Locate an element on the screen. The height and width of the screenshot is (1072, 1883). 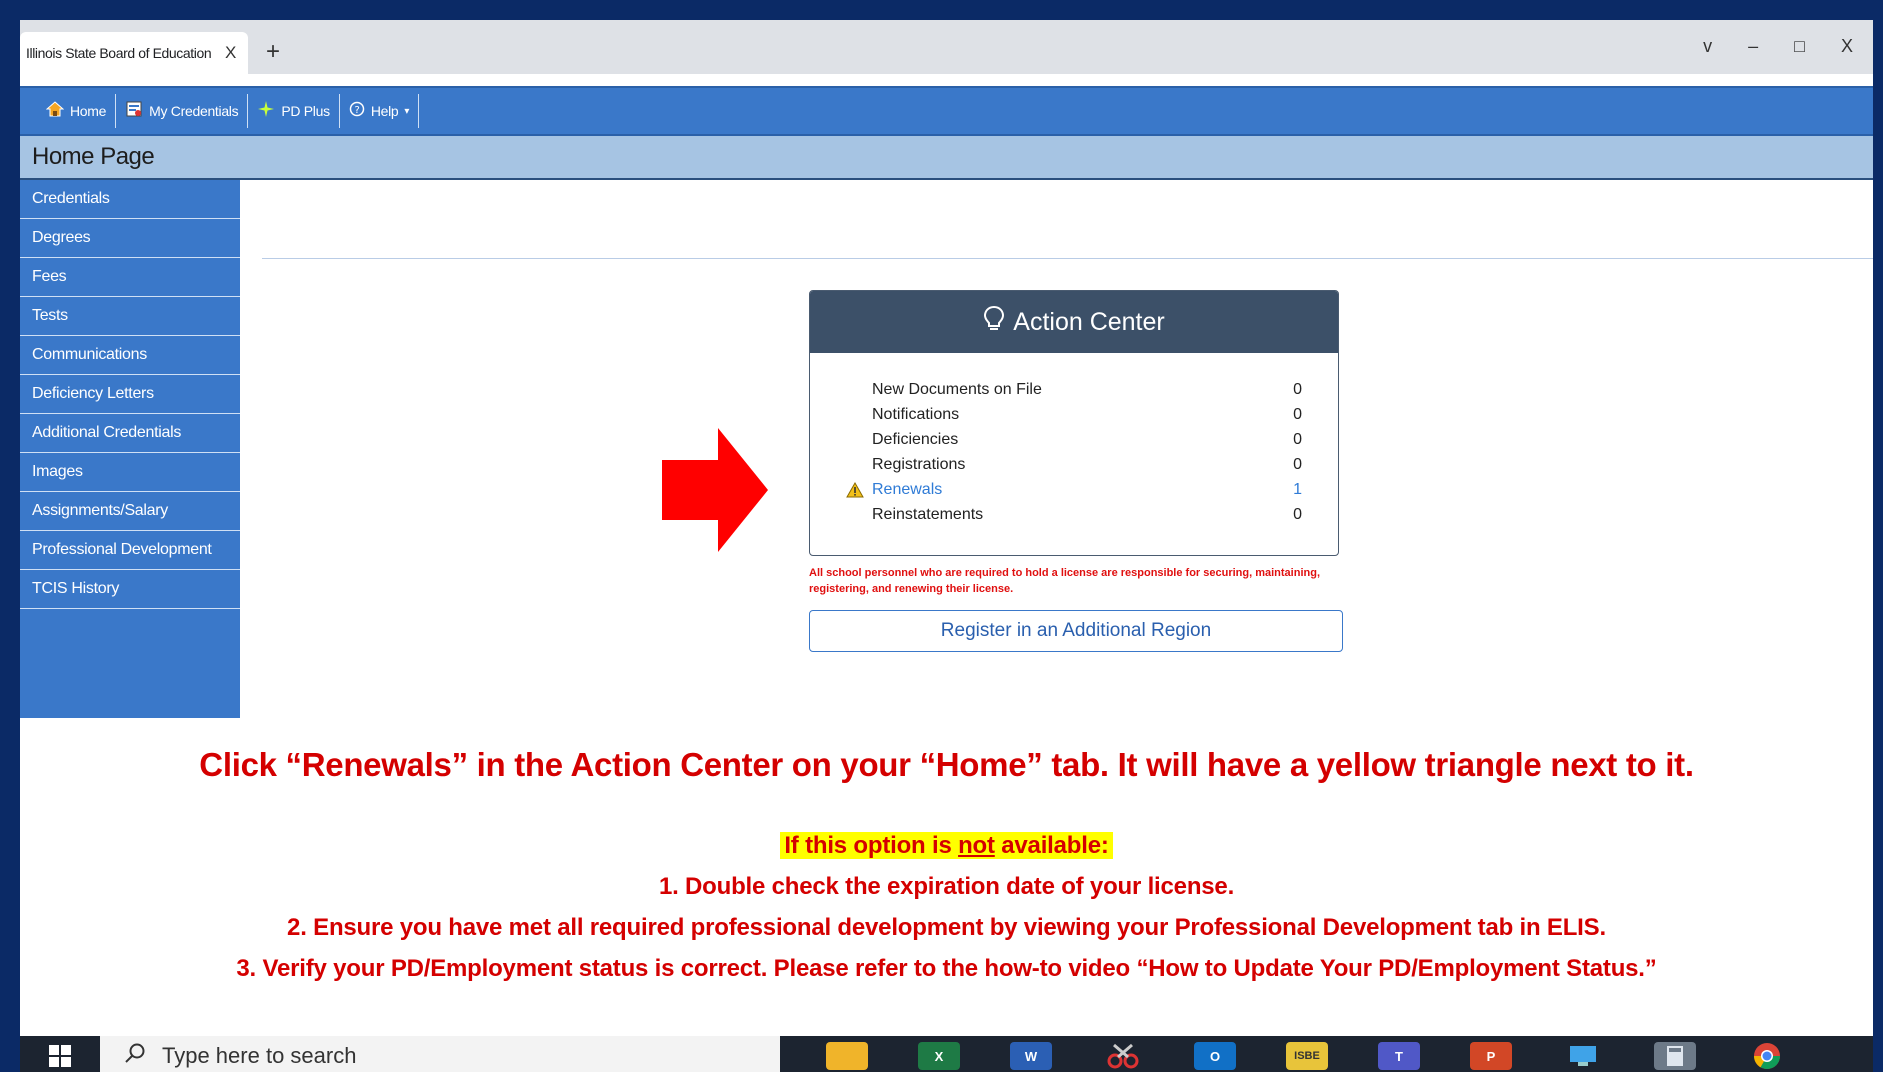
taskbar-search-input: Type here to search is located at coordinates (440, 1054).